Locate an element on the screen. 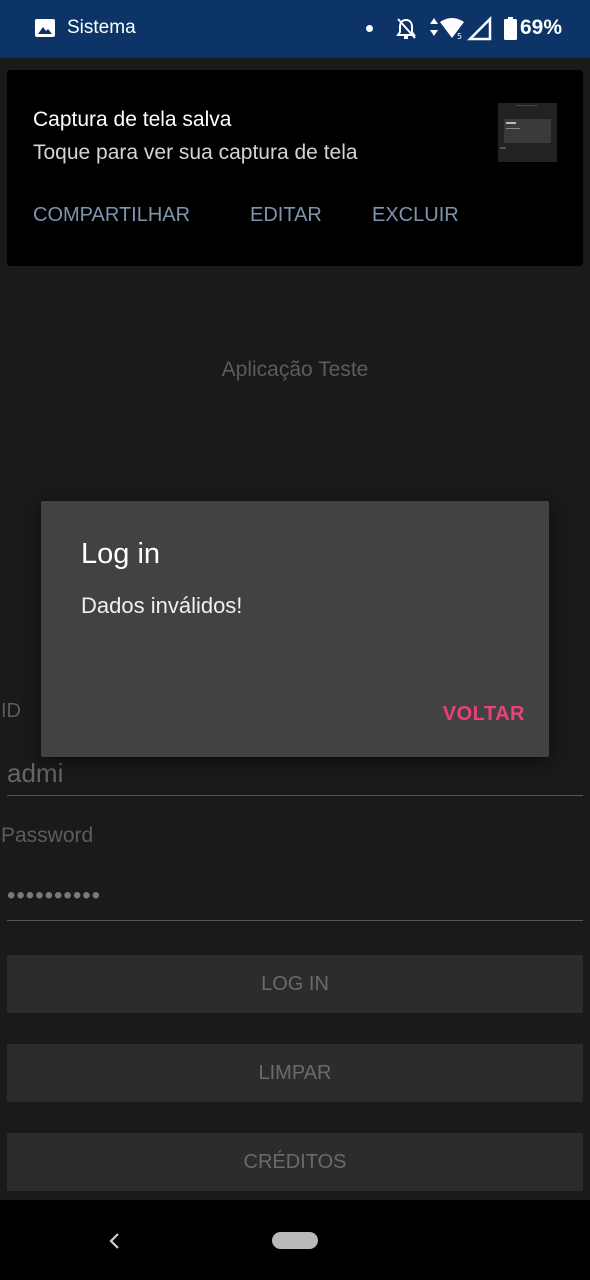 The height and width of the screenshot is (1280, 590). delete-button: EXCLUIR is located at coordinates (415, 215).